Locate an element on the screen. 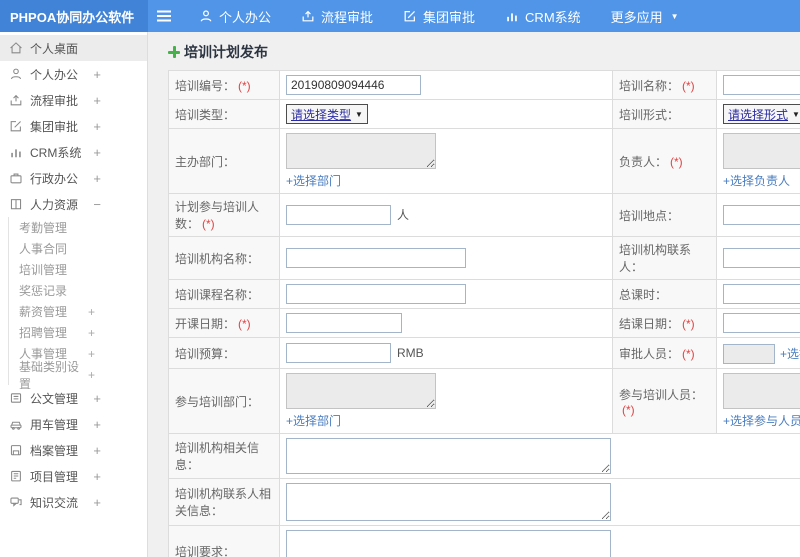  field-label: 结课日期： is located at coordinates (649, 323).